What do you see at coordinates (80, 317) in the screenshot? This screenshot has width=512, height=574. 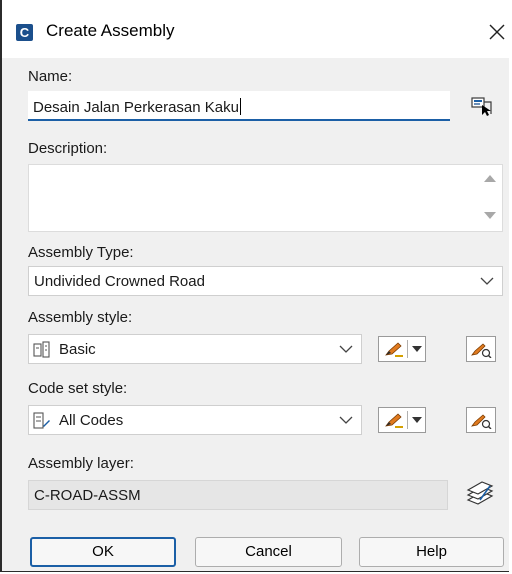 I see `assembly-style-label: Assembly style:` at bounding box center [80, 317].